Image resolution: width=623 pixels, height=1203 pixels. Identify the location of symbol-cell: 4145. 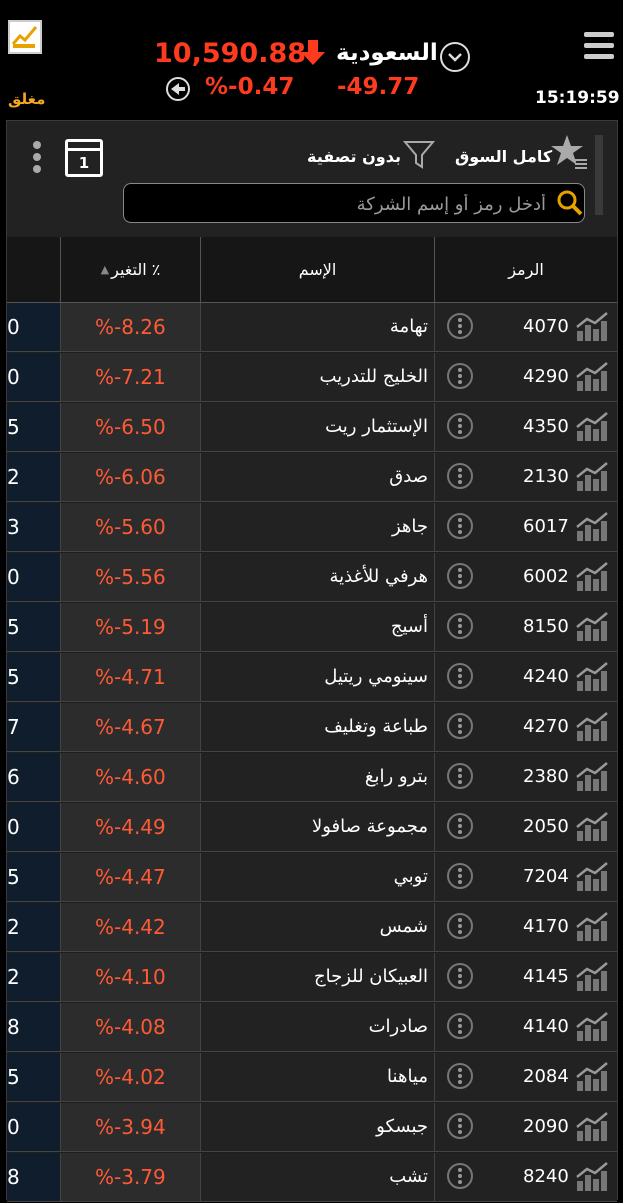
(526, 977).